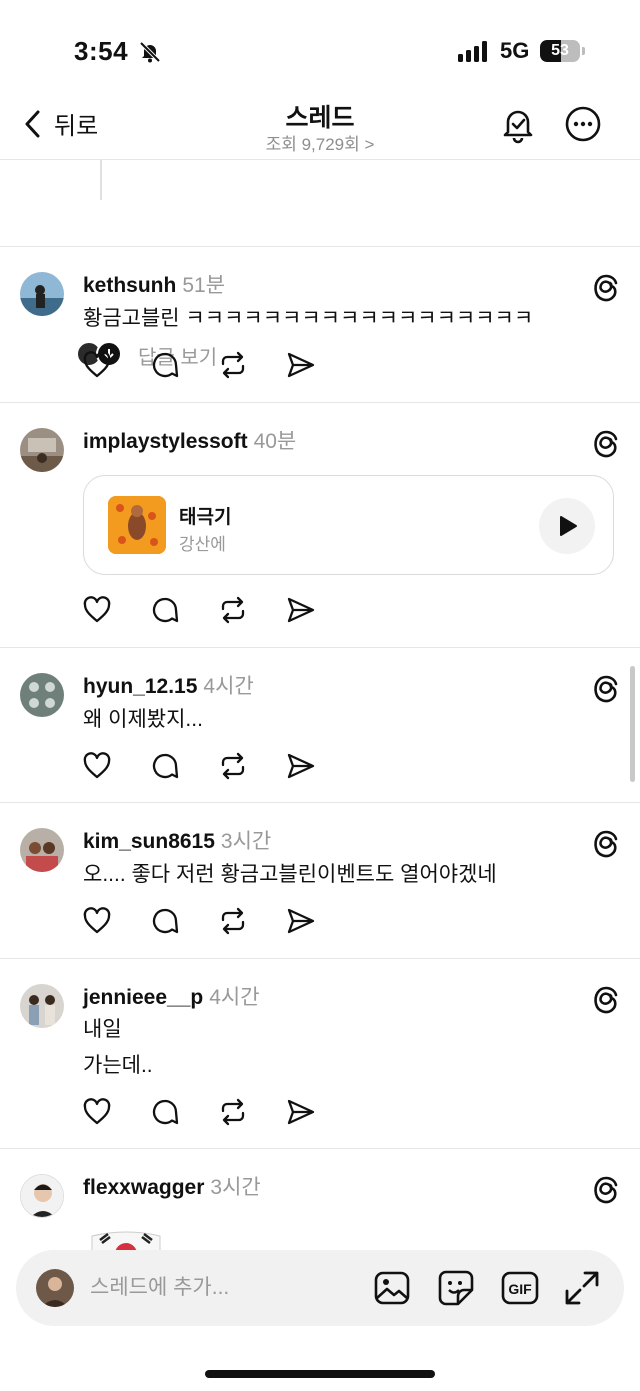 The width and height of the screenshot is (640, 1391). I want to click on thread-line, so click(101, 180).